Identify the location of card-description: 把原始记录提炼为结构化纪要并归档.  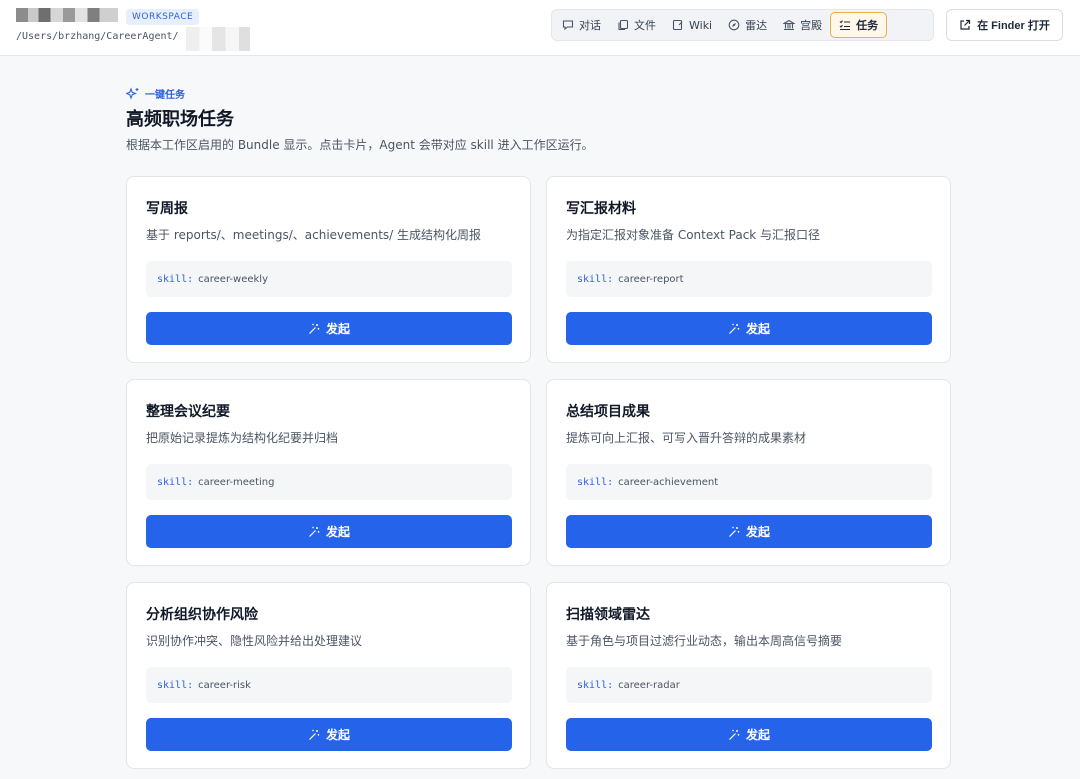
(242, 438).